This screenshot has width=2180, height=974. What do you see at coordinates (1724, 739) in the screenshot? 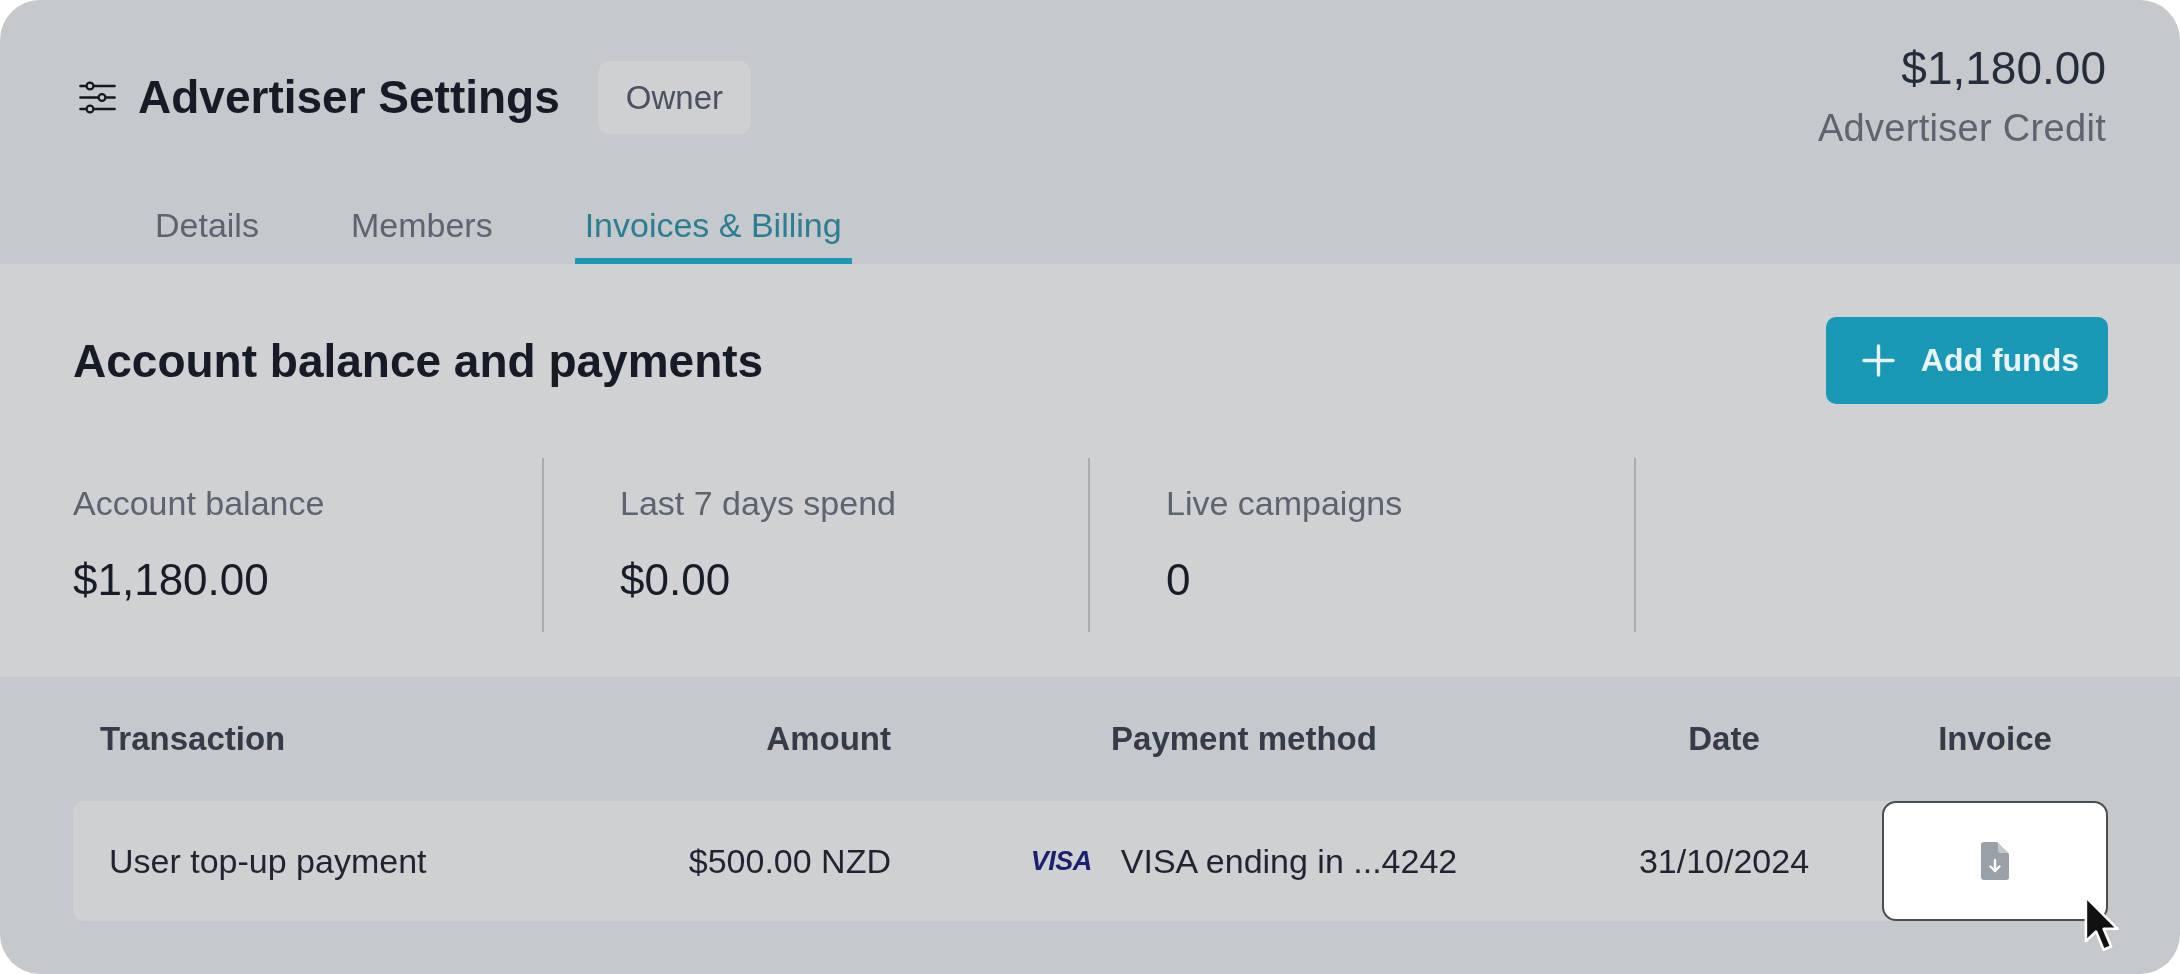
I see `column-header: Date` at bounding box center [1724, 739].